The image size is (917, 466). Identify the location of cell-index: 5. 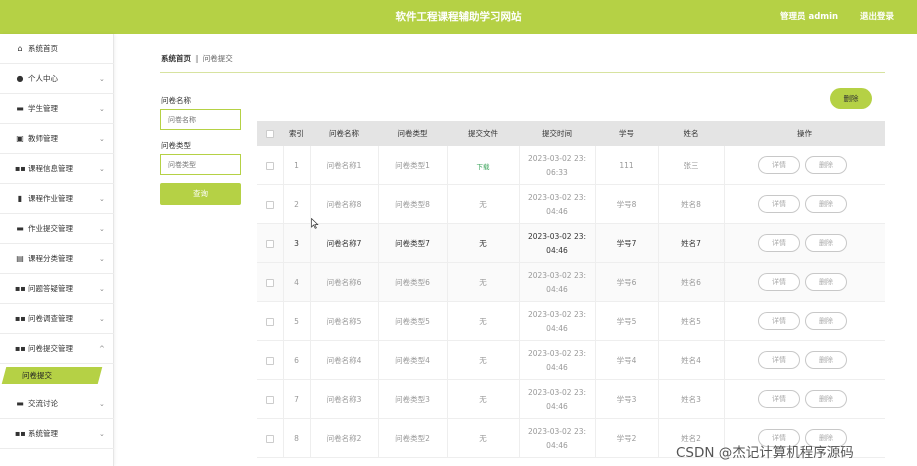
(296, 321).